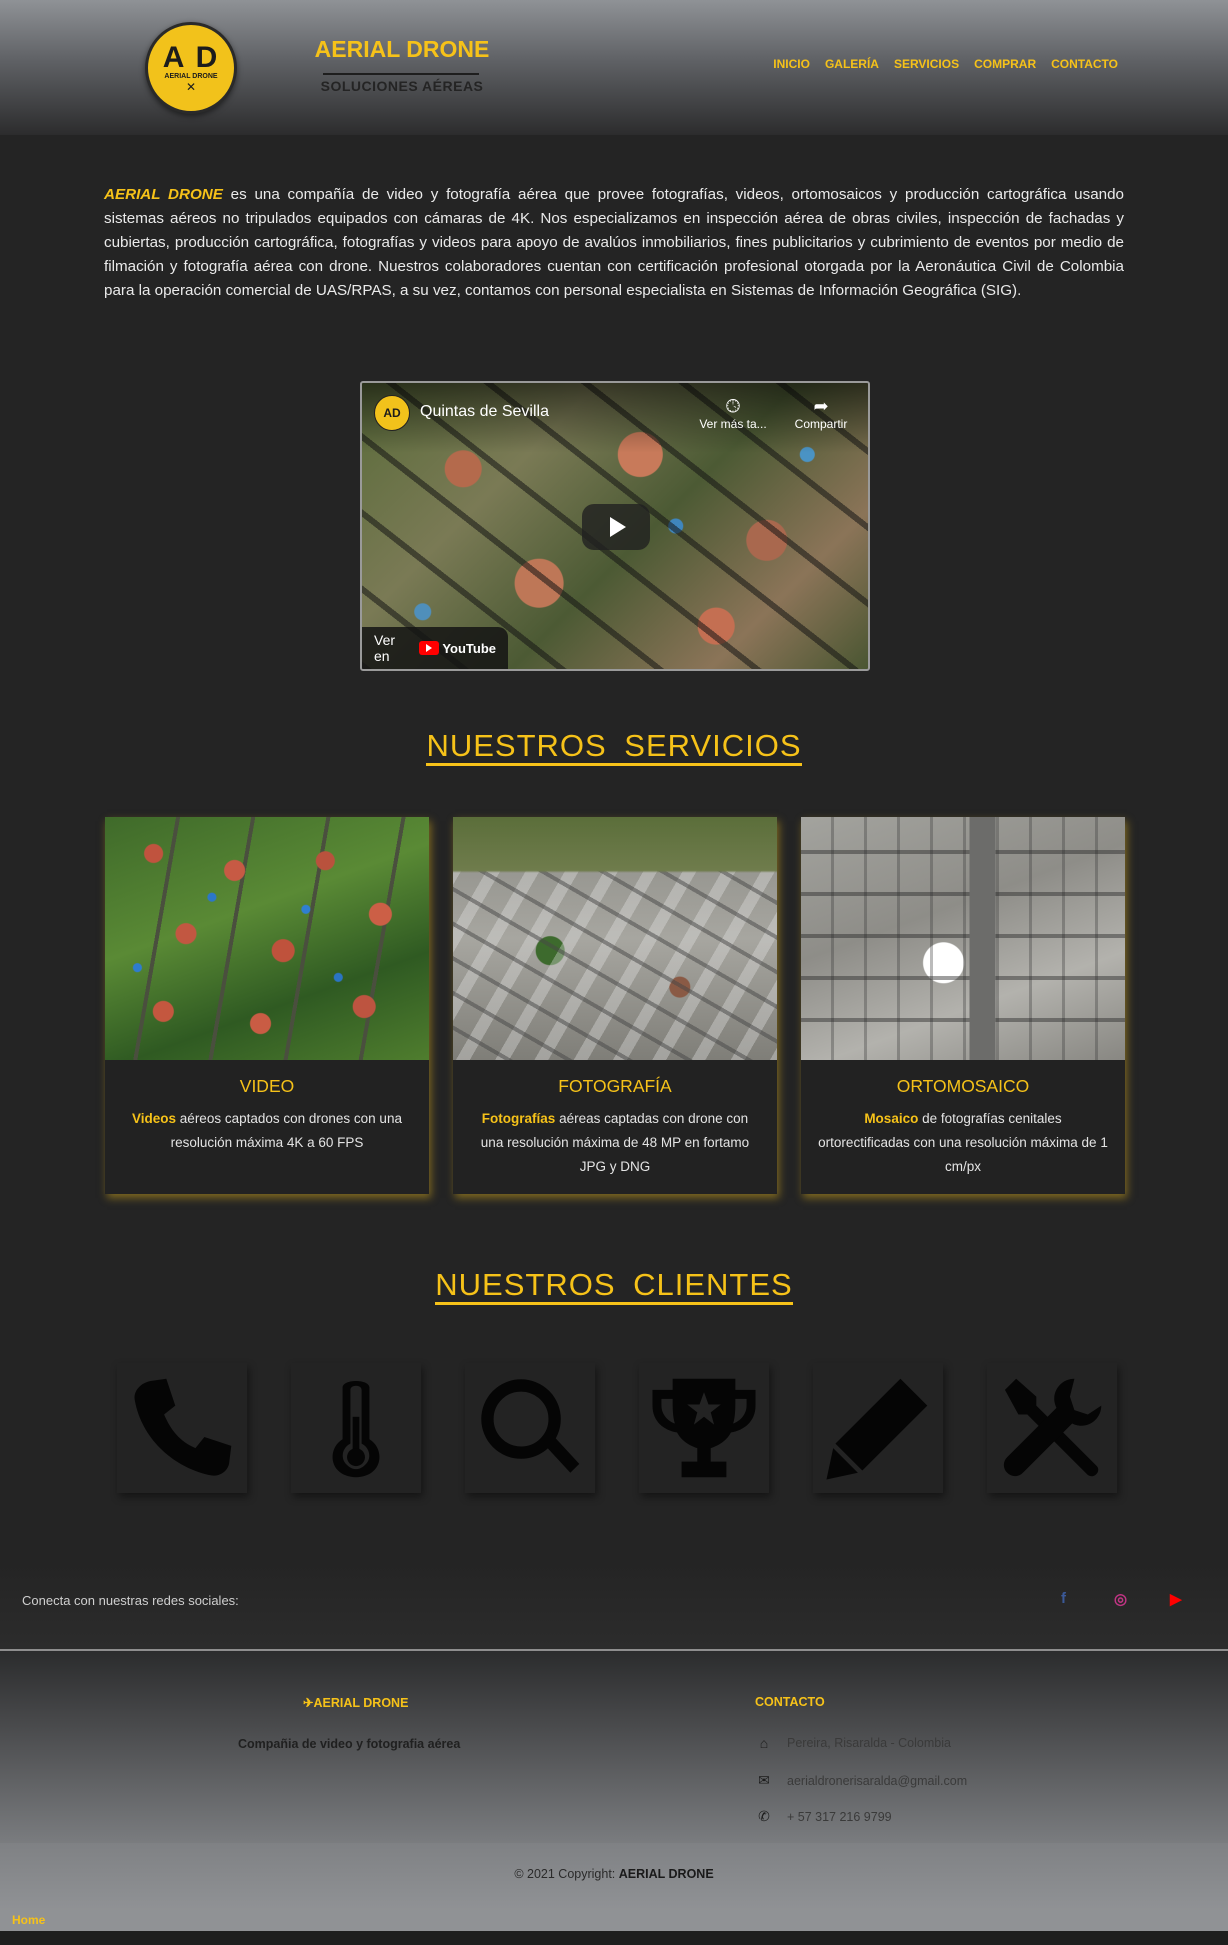 The width and height of the screenshot is (1228, 1945). I want to click on service-image-fotografia, so click(615, 938).